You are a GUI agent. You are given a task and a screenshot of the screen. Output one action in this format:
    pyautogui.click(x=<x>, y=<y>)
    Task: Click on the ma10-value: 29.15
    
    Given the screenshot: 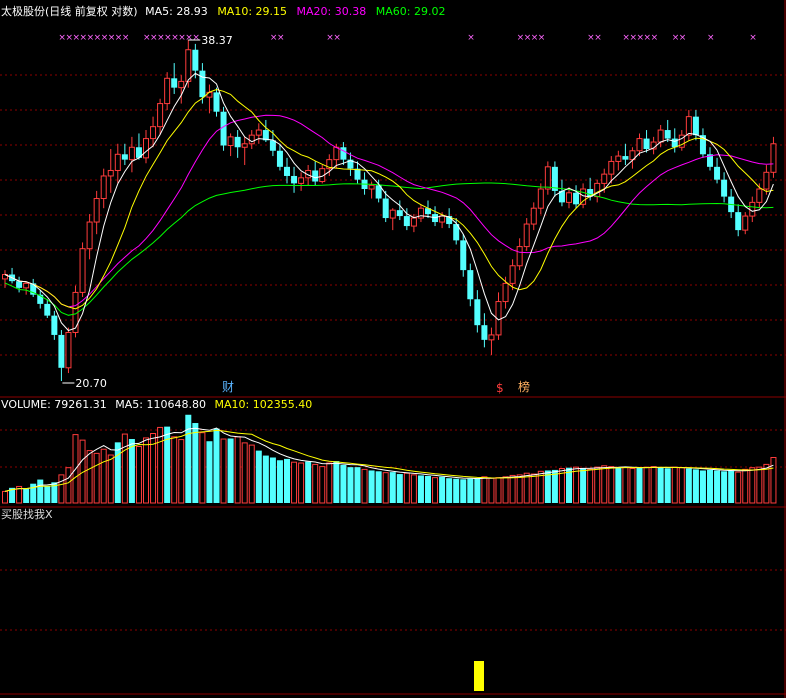 What is the action you would take?
    pyautogui.click(x=271, y=11)
    